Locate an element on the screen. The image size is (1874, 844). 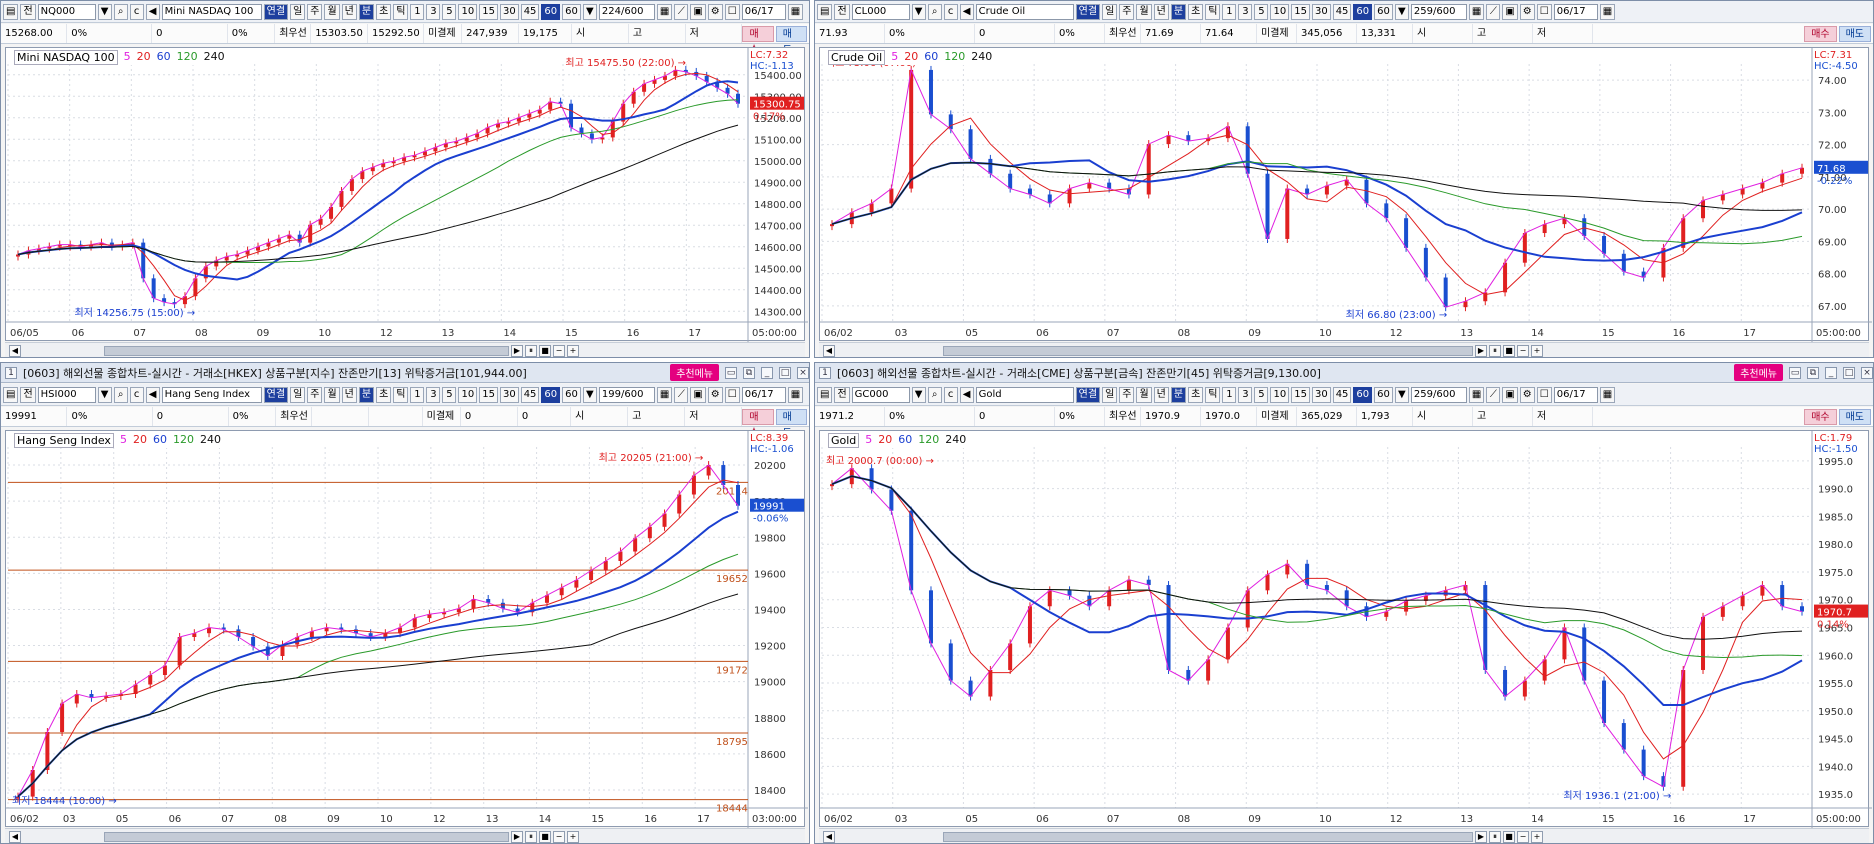
period-button-8: 1 is located at coordinates (417, 394).